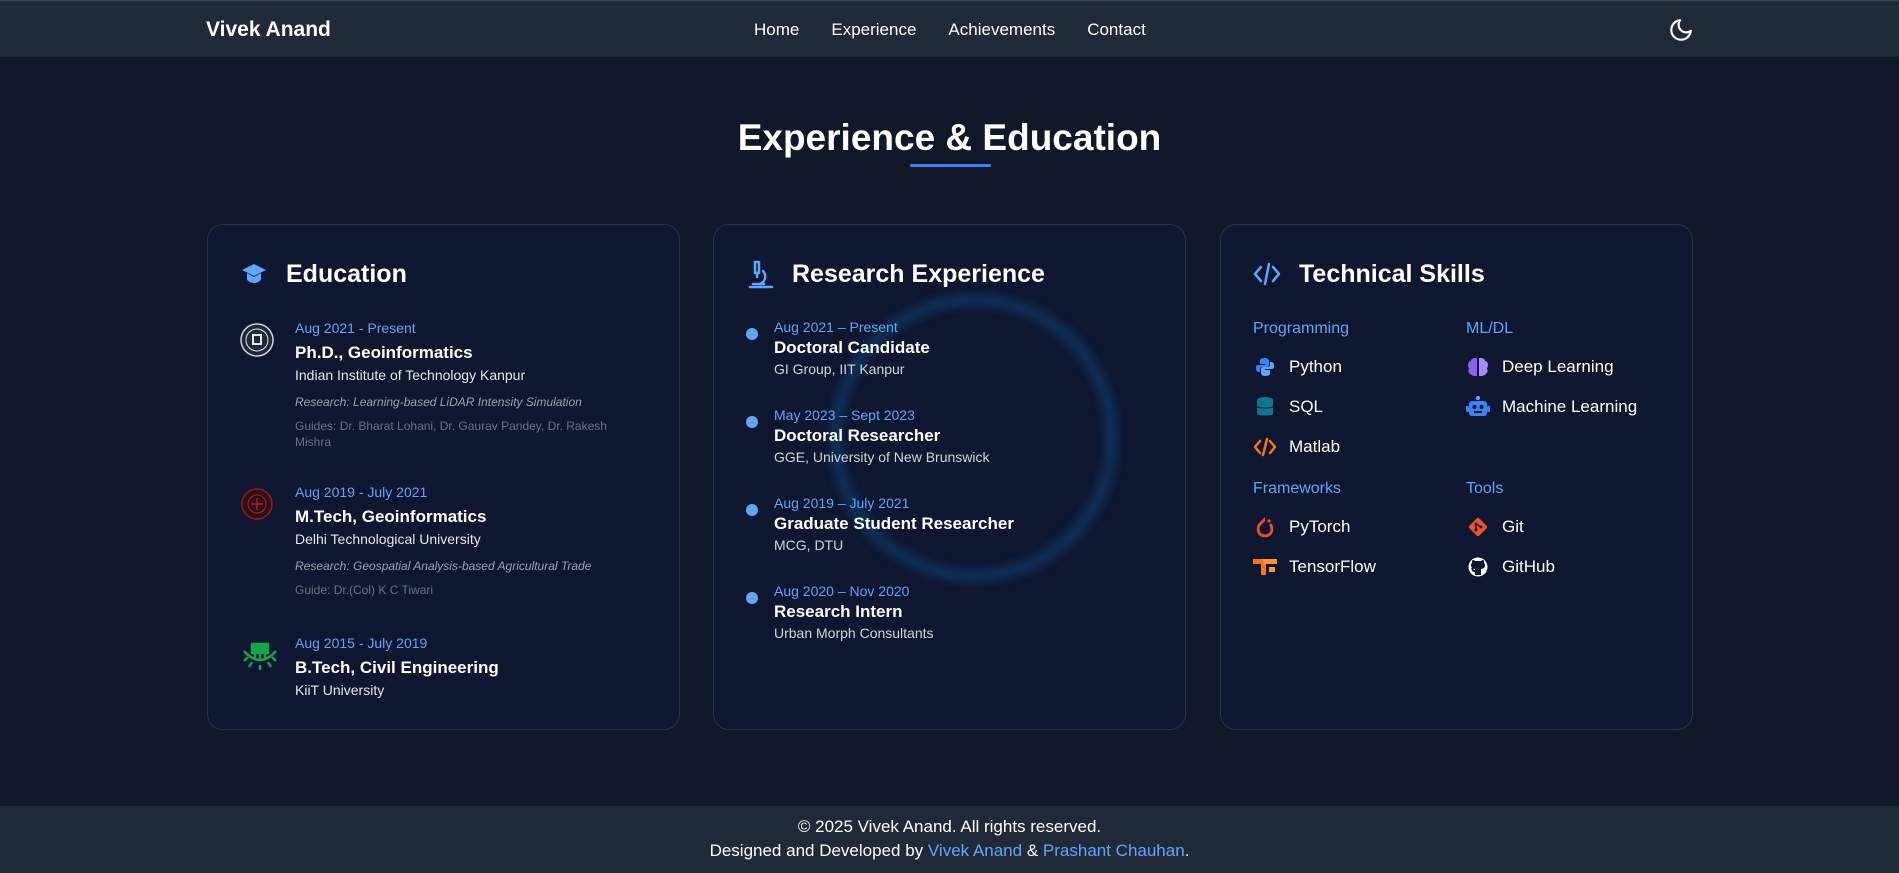 This screenshot has width=1899, height=873. What do you see at coordinates (1456, 477) in the screenshot?
I see `skills-card: Technical Skills Programming Python SQL` at bounding box center [1456, 477].